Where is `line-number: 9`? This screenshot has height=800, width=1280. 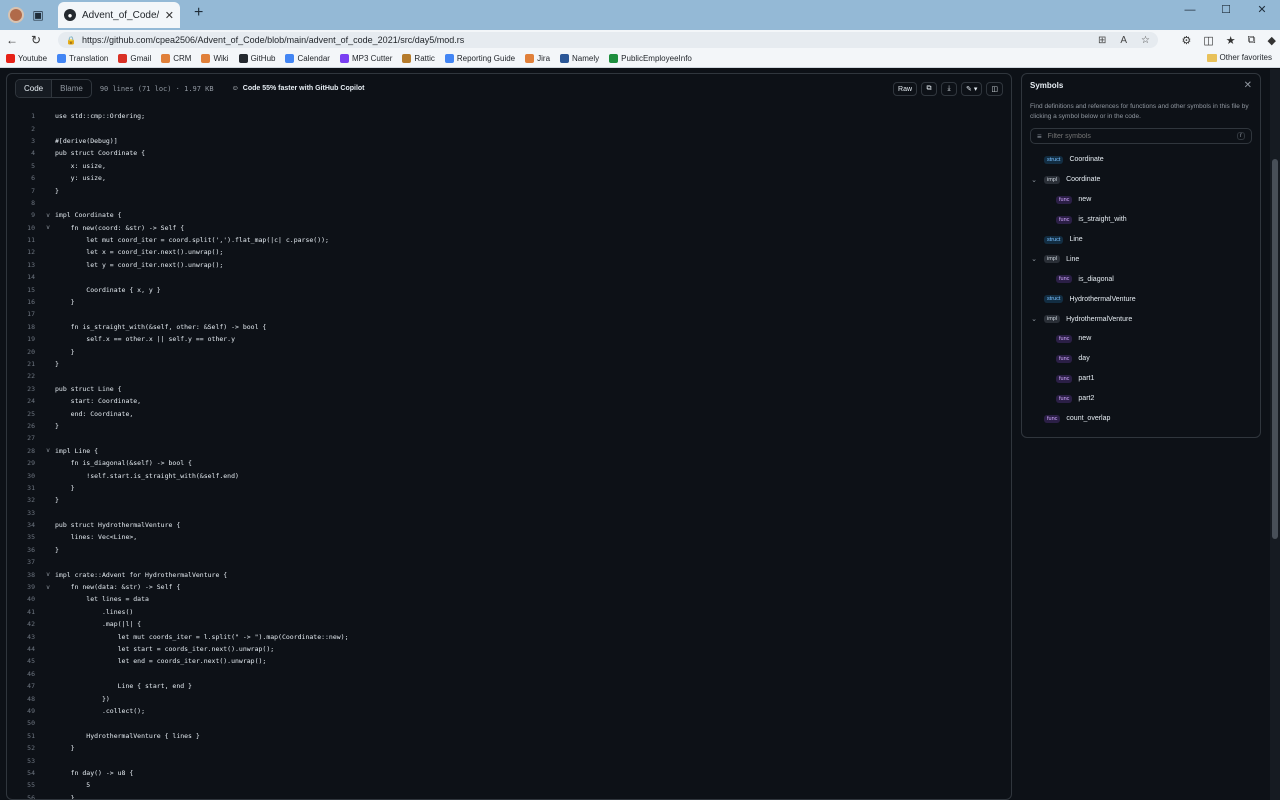 line-number: 9 is located at coordinates (24, 215).